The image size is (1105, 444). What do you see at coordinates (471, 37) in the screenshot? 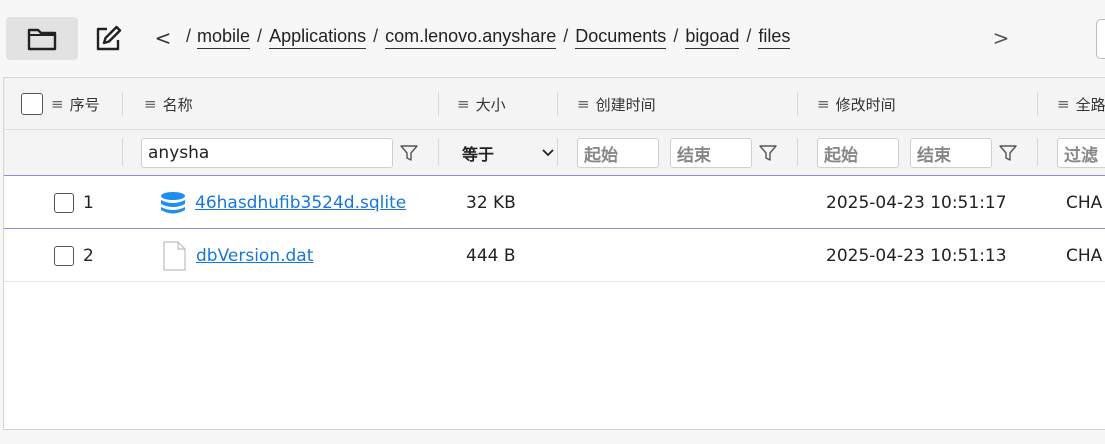
I see `breadcrumb-package: com.lenovo.anyshare` at bounding box center [471, 37].